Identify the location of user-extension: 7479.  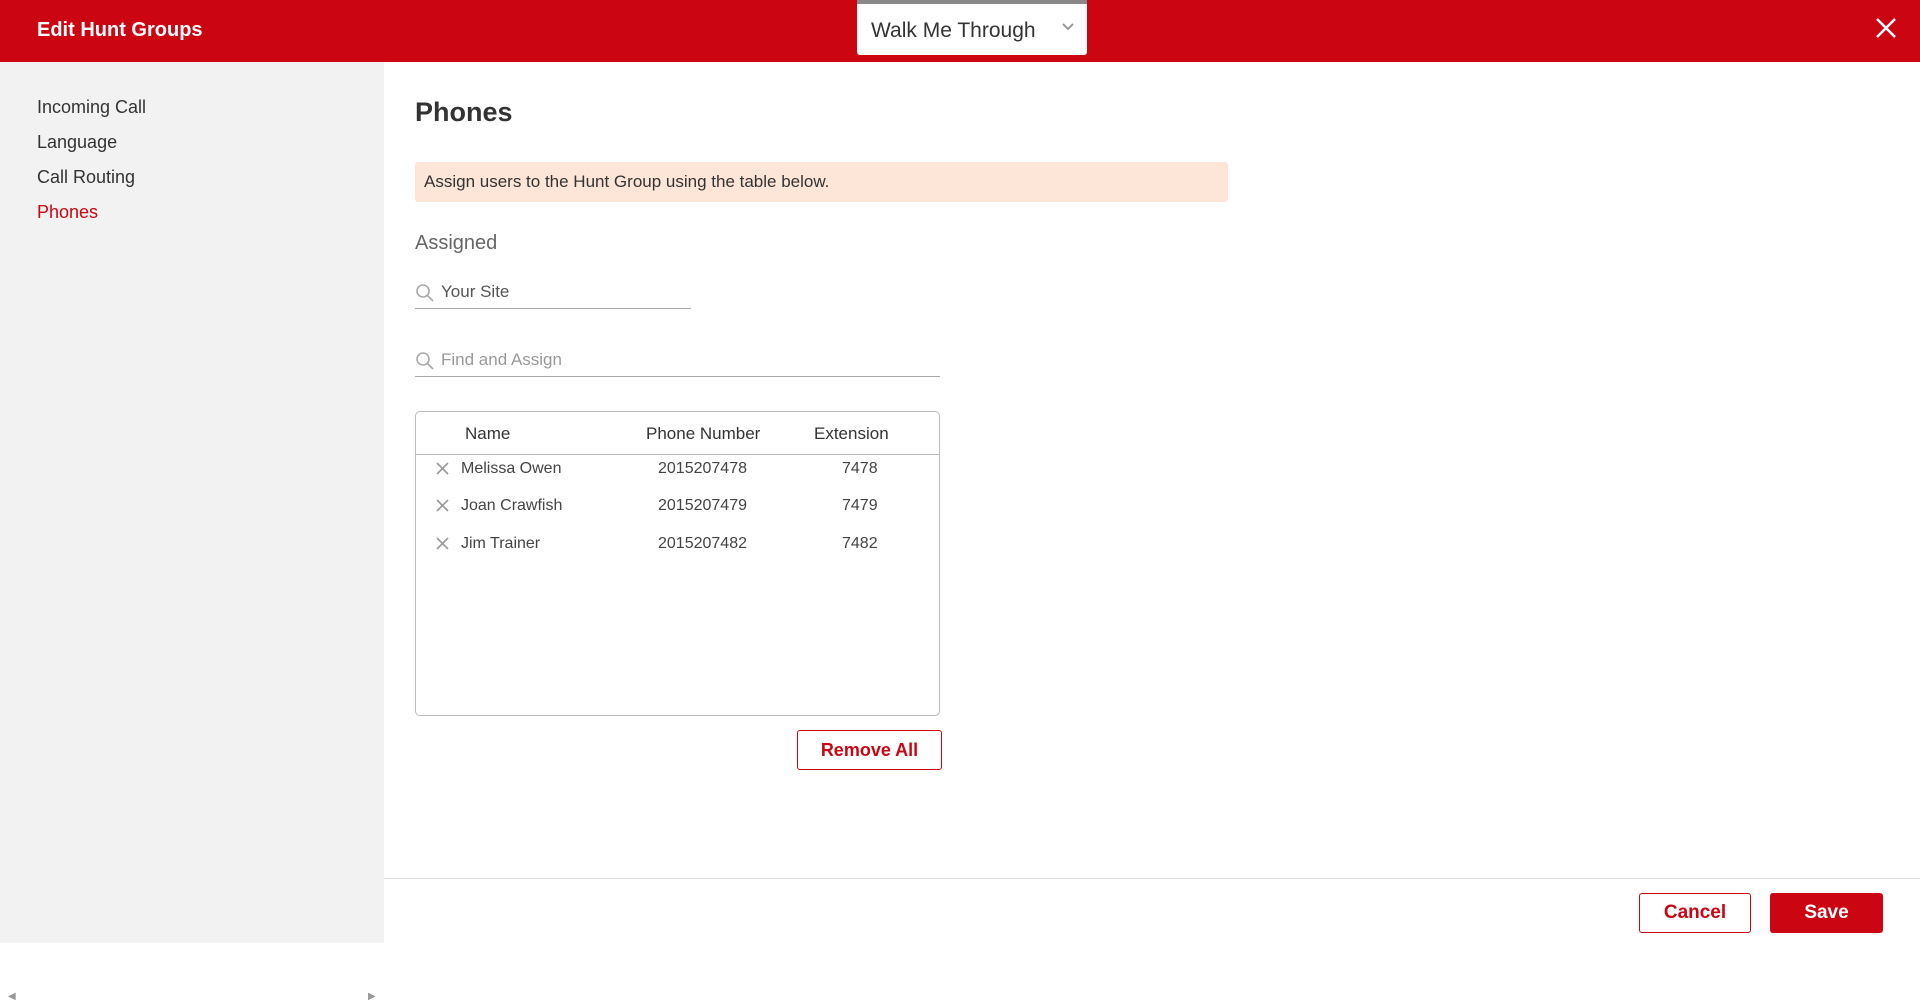
(860, 505).